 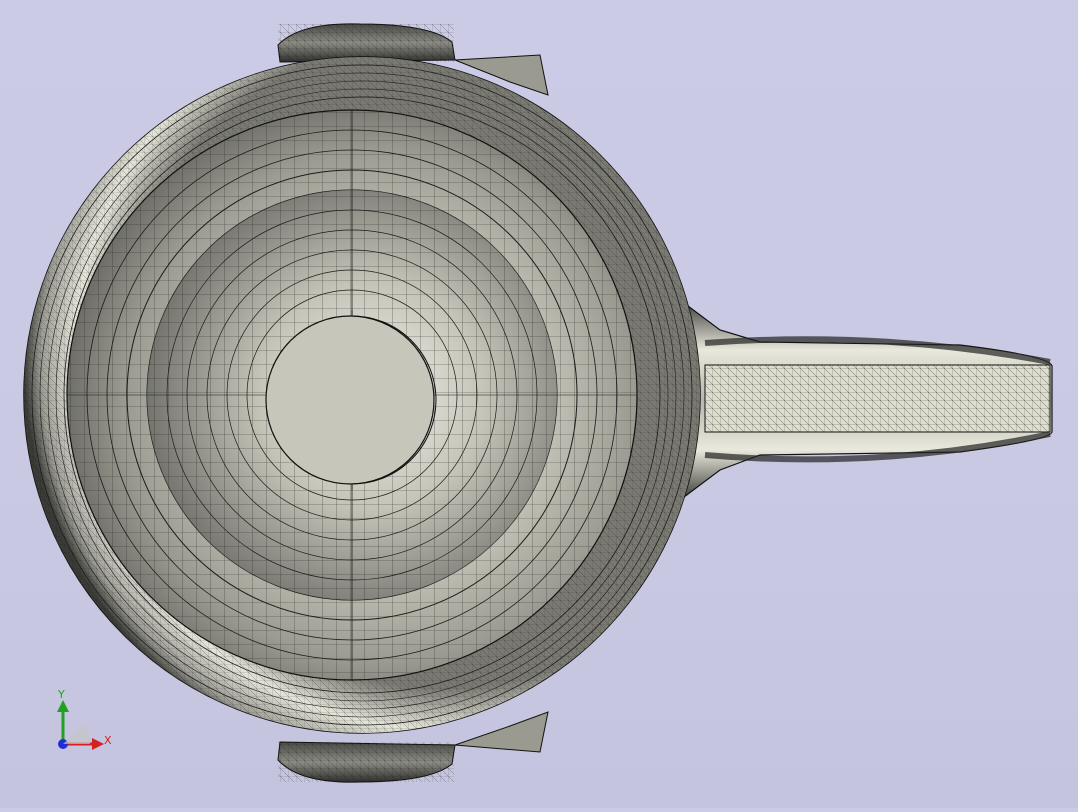 What do you see at coordinates (61, 694) in the screenshot?
I see `y-axis-label: Y` at bounding box center [61, 694].